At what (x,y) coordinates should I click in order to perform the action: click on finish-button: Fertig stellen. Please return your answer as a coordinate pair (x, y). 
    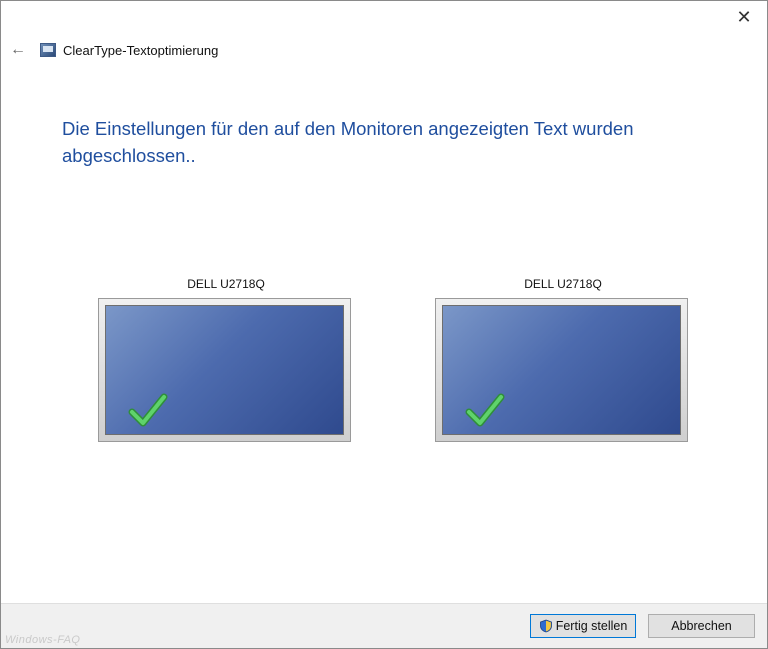
    Looking at the image, I should click on (583, 626).